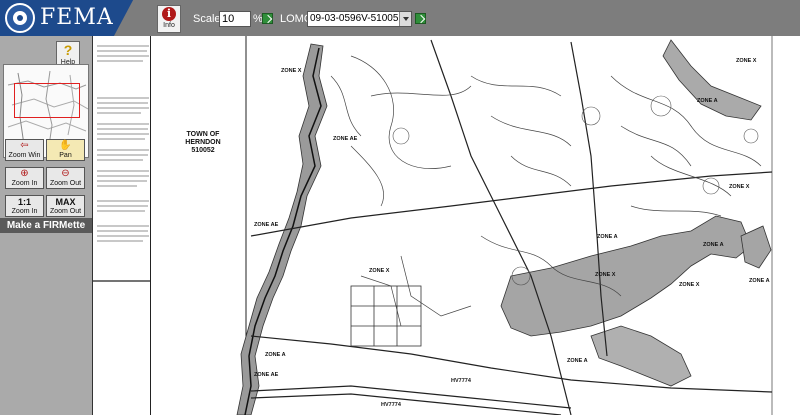 This screenshot has height=415, width=800. Describe the element at coordinates (65, 183) in the screenshot. I see `zoom-out-label: Zoom Out` at that location.